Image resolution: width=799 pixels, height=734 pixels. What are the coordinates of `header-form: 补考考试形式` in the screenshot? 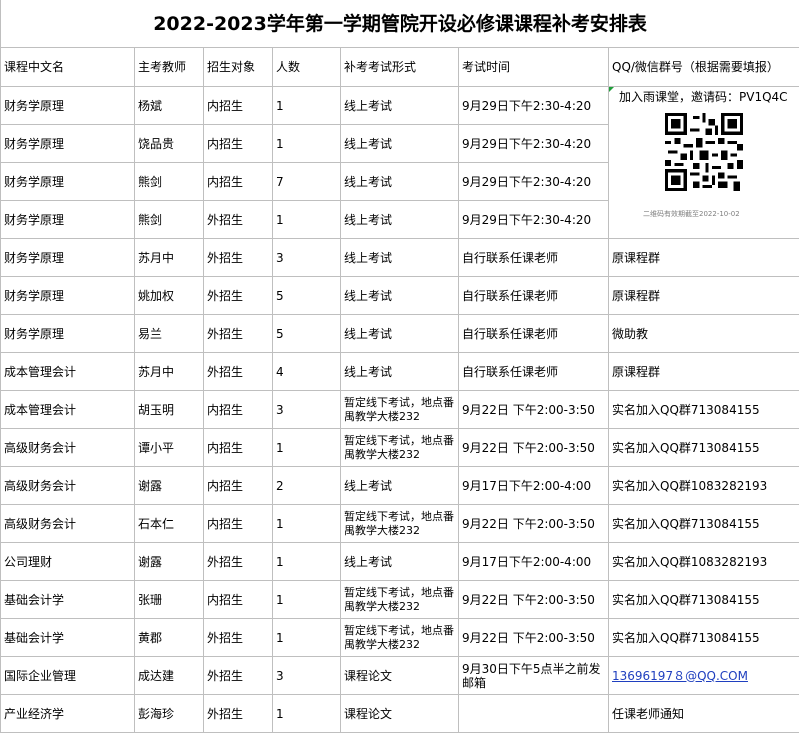 It's located at (399, 67).